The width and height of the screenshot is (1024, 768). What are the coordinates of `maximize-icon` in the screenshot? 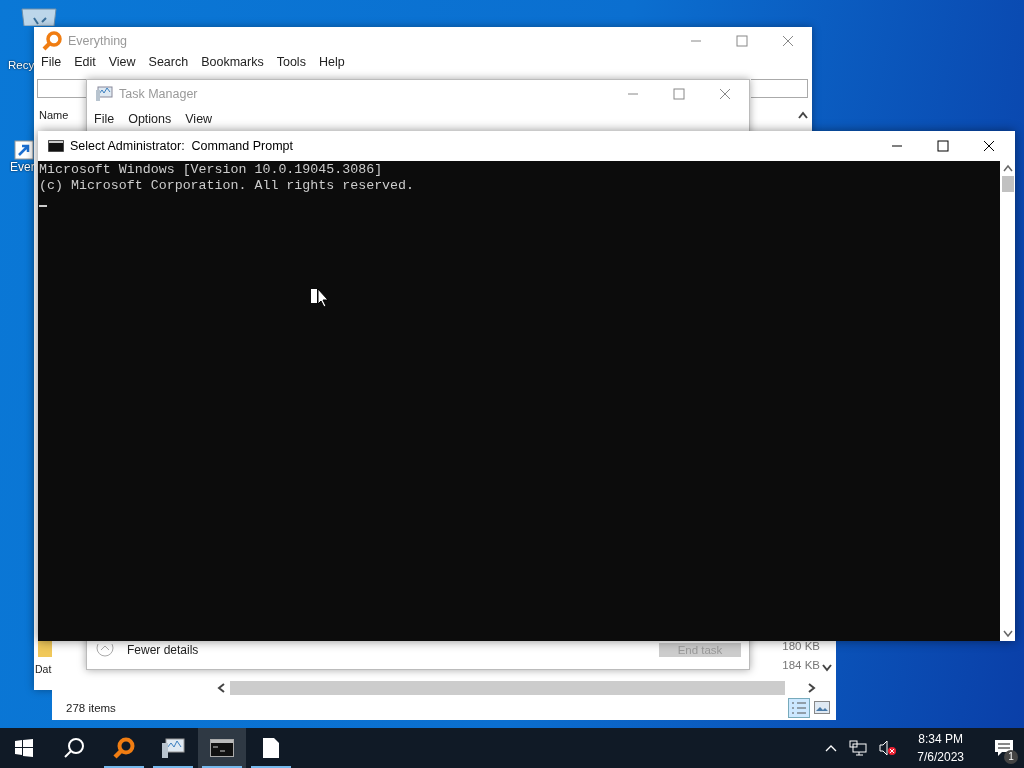 It's located at (943, 146).